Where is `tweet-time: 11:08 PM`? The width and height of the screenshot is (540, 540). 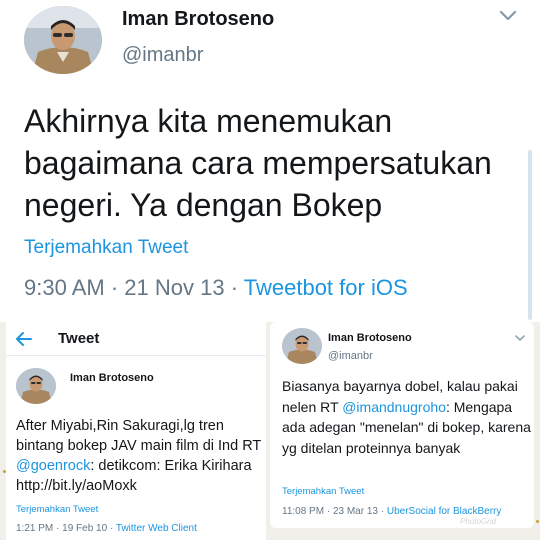 tweet-time: 11:08 PM is located at coordinates (303, 511).